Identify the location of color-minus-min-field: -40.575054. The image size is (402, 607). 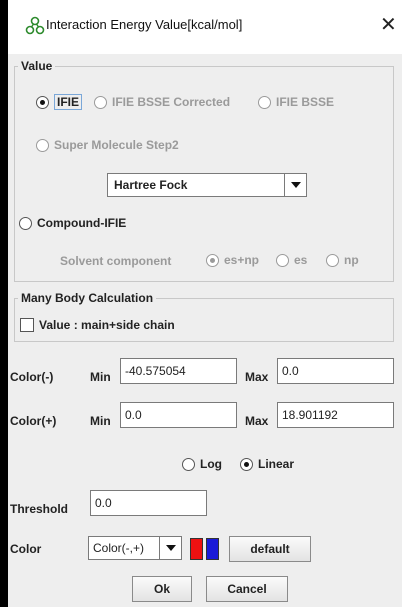
(178, 371).